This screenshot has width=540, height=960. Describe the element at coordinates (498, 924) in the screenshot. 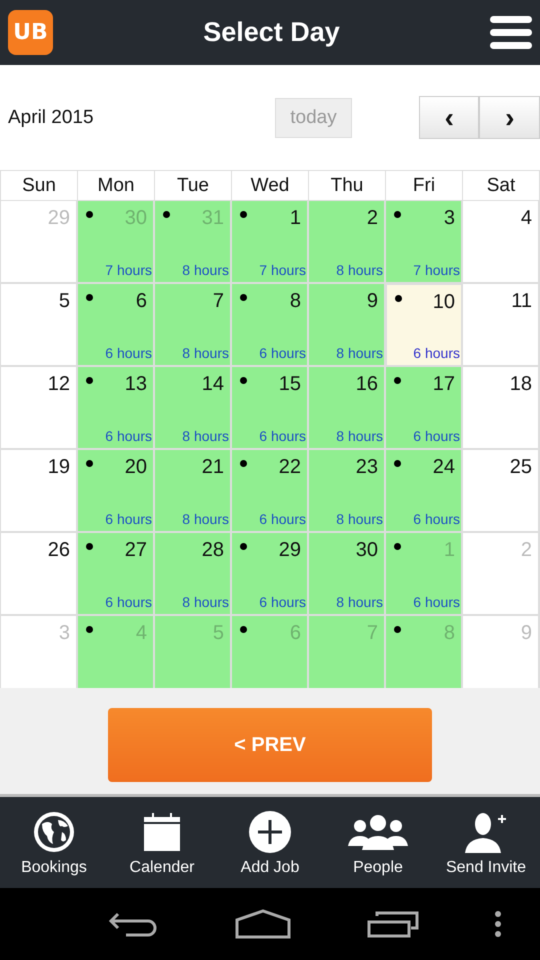

I see `overflow-menu-icon` at that location.